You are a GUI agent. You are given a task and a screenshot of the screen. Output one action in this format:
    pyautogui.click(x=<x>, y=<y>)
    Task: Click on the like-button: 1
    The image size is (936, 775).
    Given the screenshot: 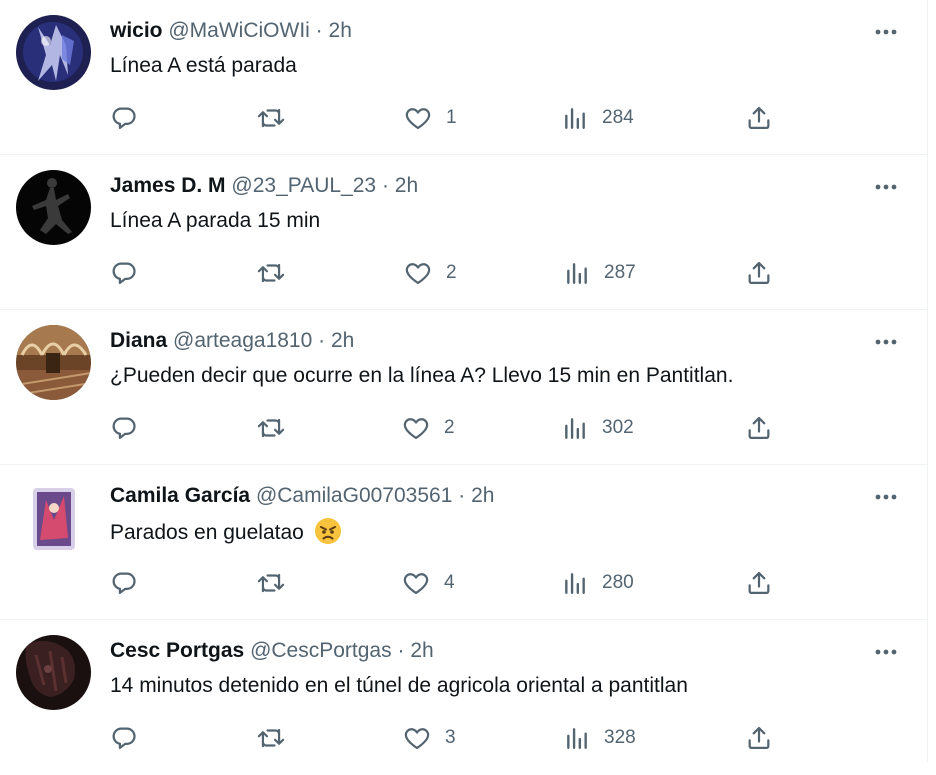 What is the action you would take?
    pyautogui.click(x=430, y=118)
    